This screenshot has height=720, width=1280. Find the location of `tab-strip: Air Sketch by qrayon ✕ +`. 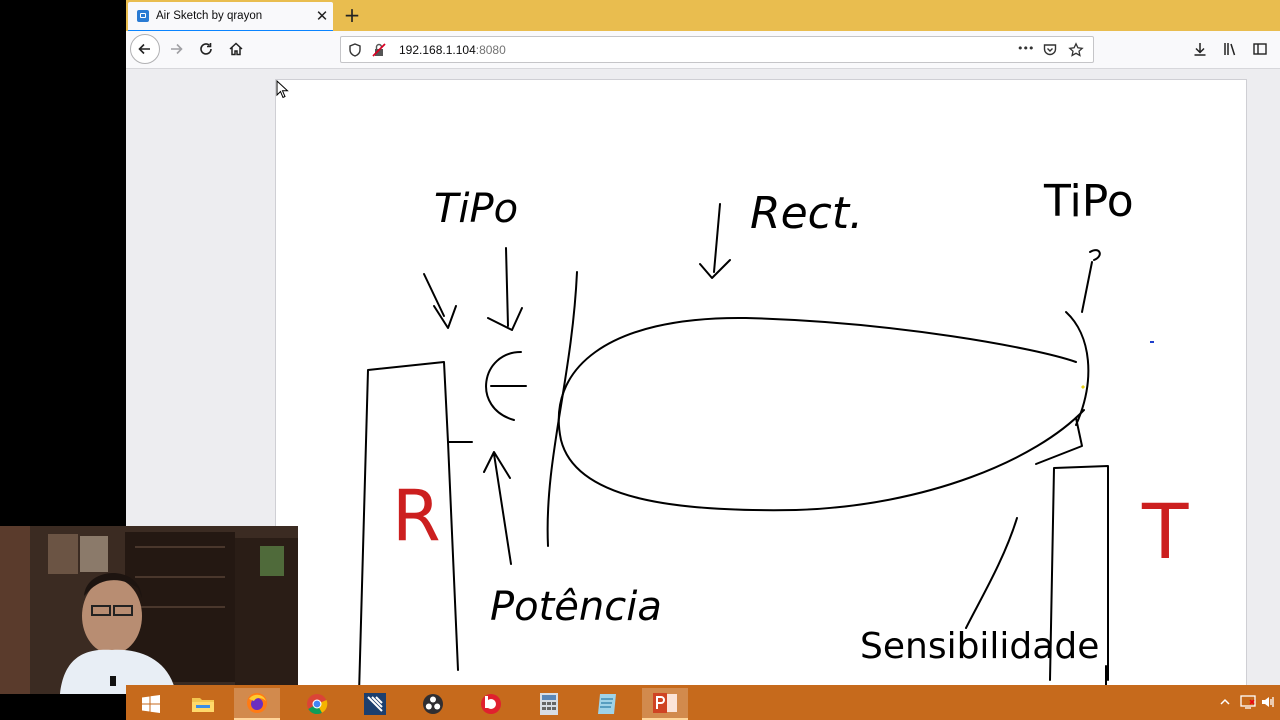

tab-strip: Air Sketch by qrayon ✕ + is located at coordinates (703, 15).